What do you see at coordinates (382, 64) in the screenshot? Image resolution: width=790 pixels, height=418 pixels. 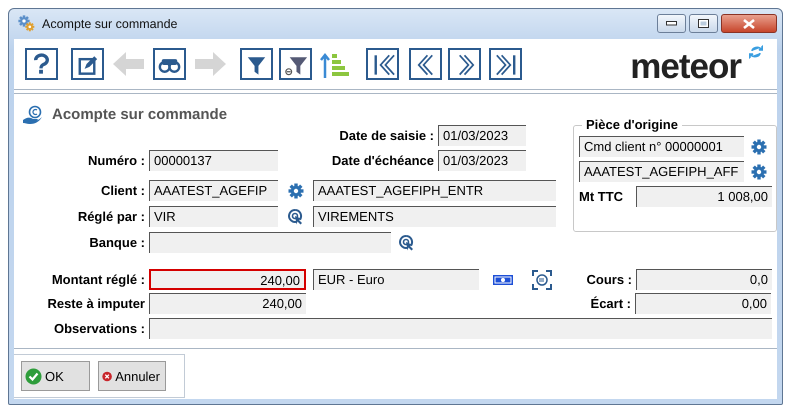 I see `first-button` at bounding box center [382, 64].